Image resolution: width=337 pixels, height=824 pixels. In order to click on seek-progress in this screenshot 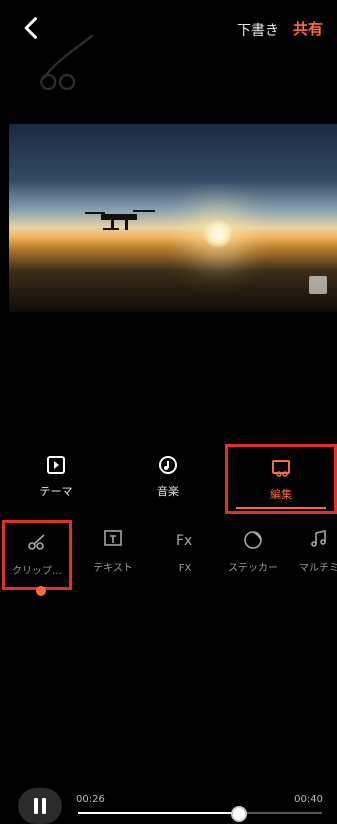, I will do `click(157, 813)`.